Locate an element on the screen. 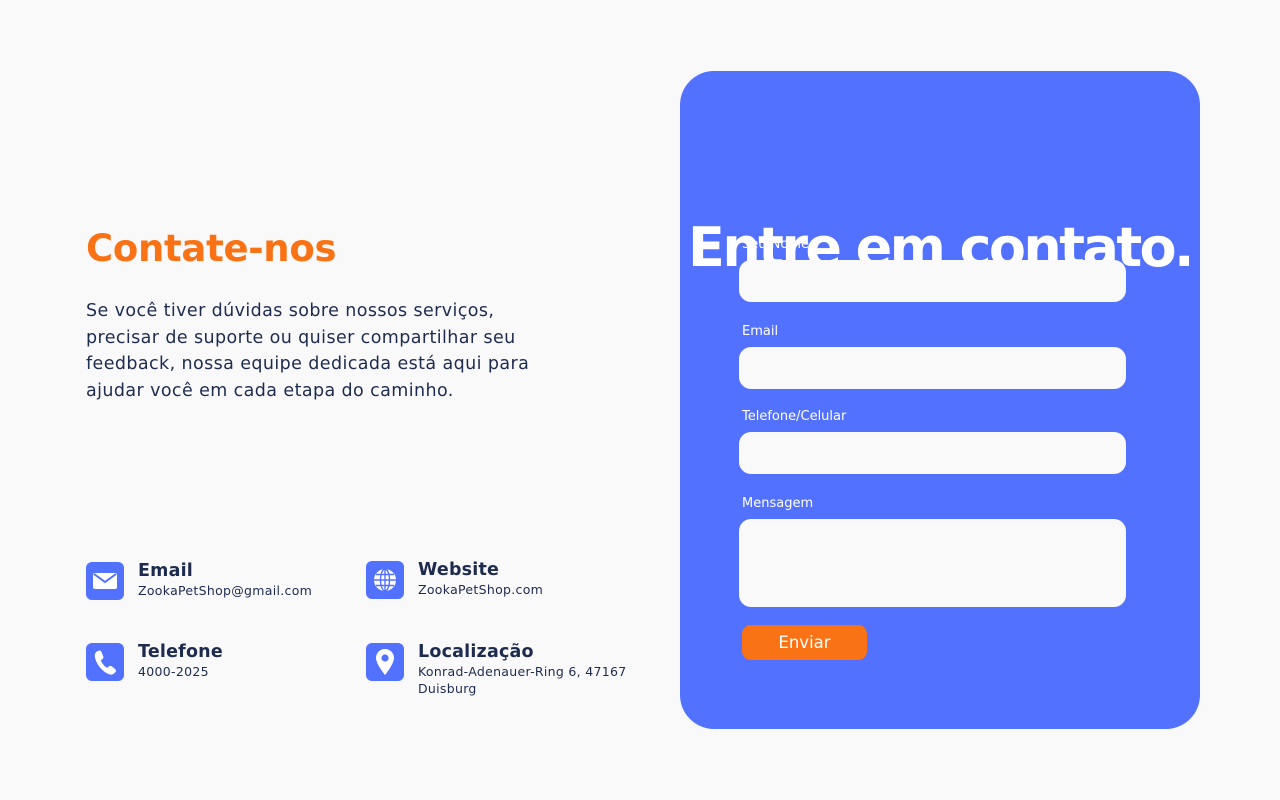 The height and width of the screenshot is (800, 1280). info-email-value: ZookaPetShop@gmail.com is located at coordinates (225, 590).